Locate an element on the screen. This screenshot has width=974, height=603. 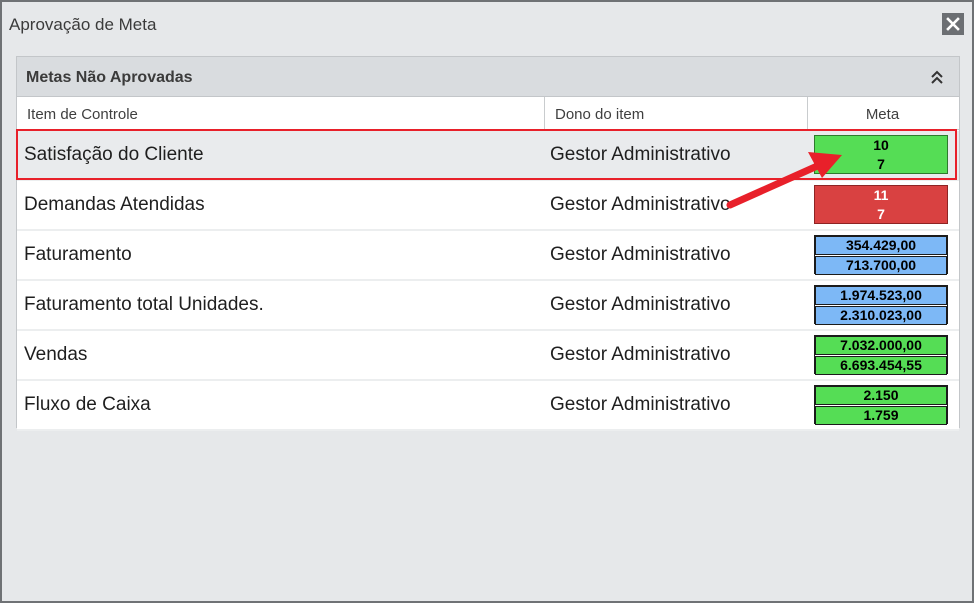
meta-value-bottom: 6.693.454,55 is located at coordinates (881, 365).